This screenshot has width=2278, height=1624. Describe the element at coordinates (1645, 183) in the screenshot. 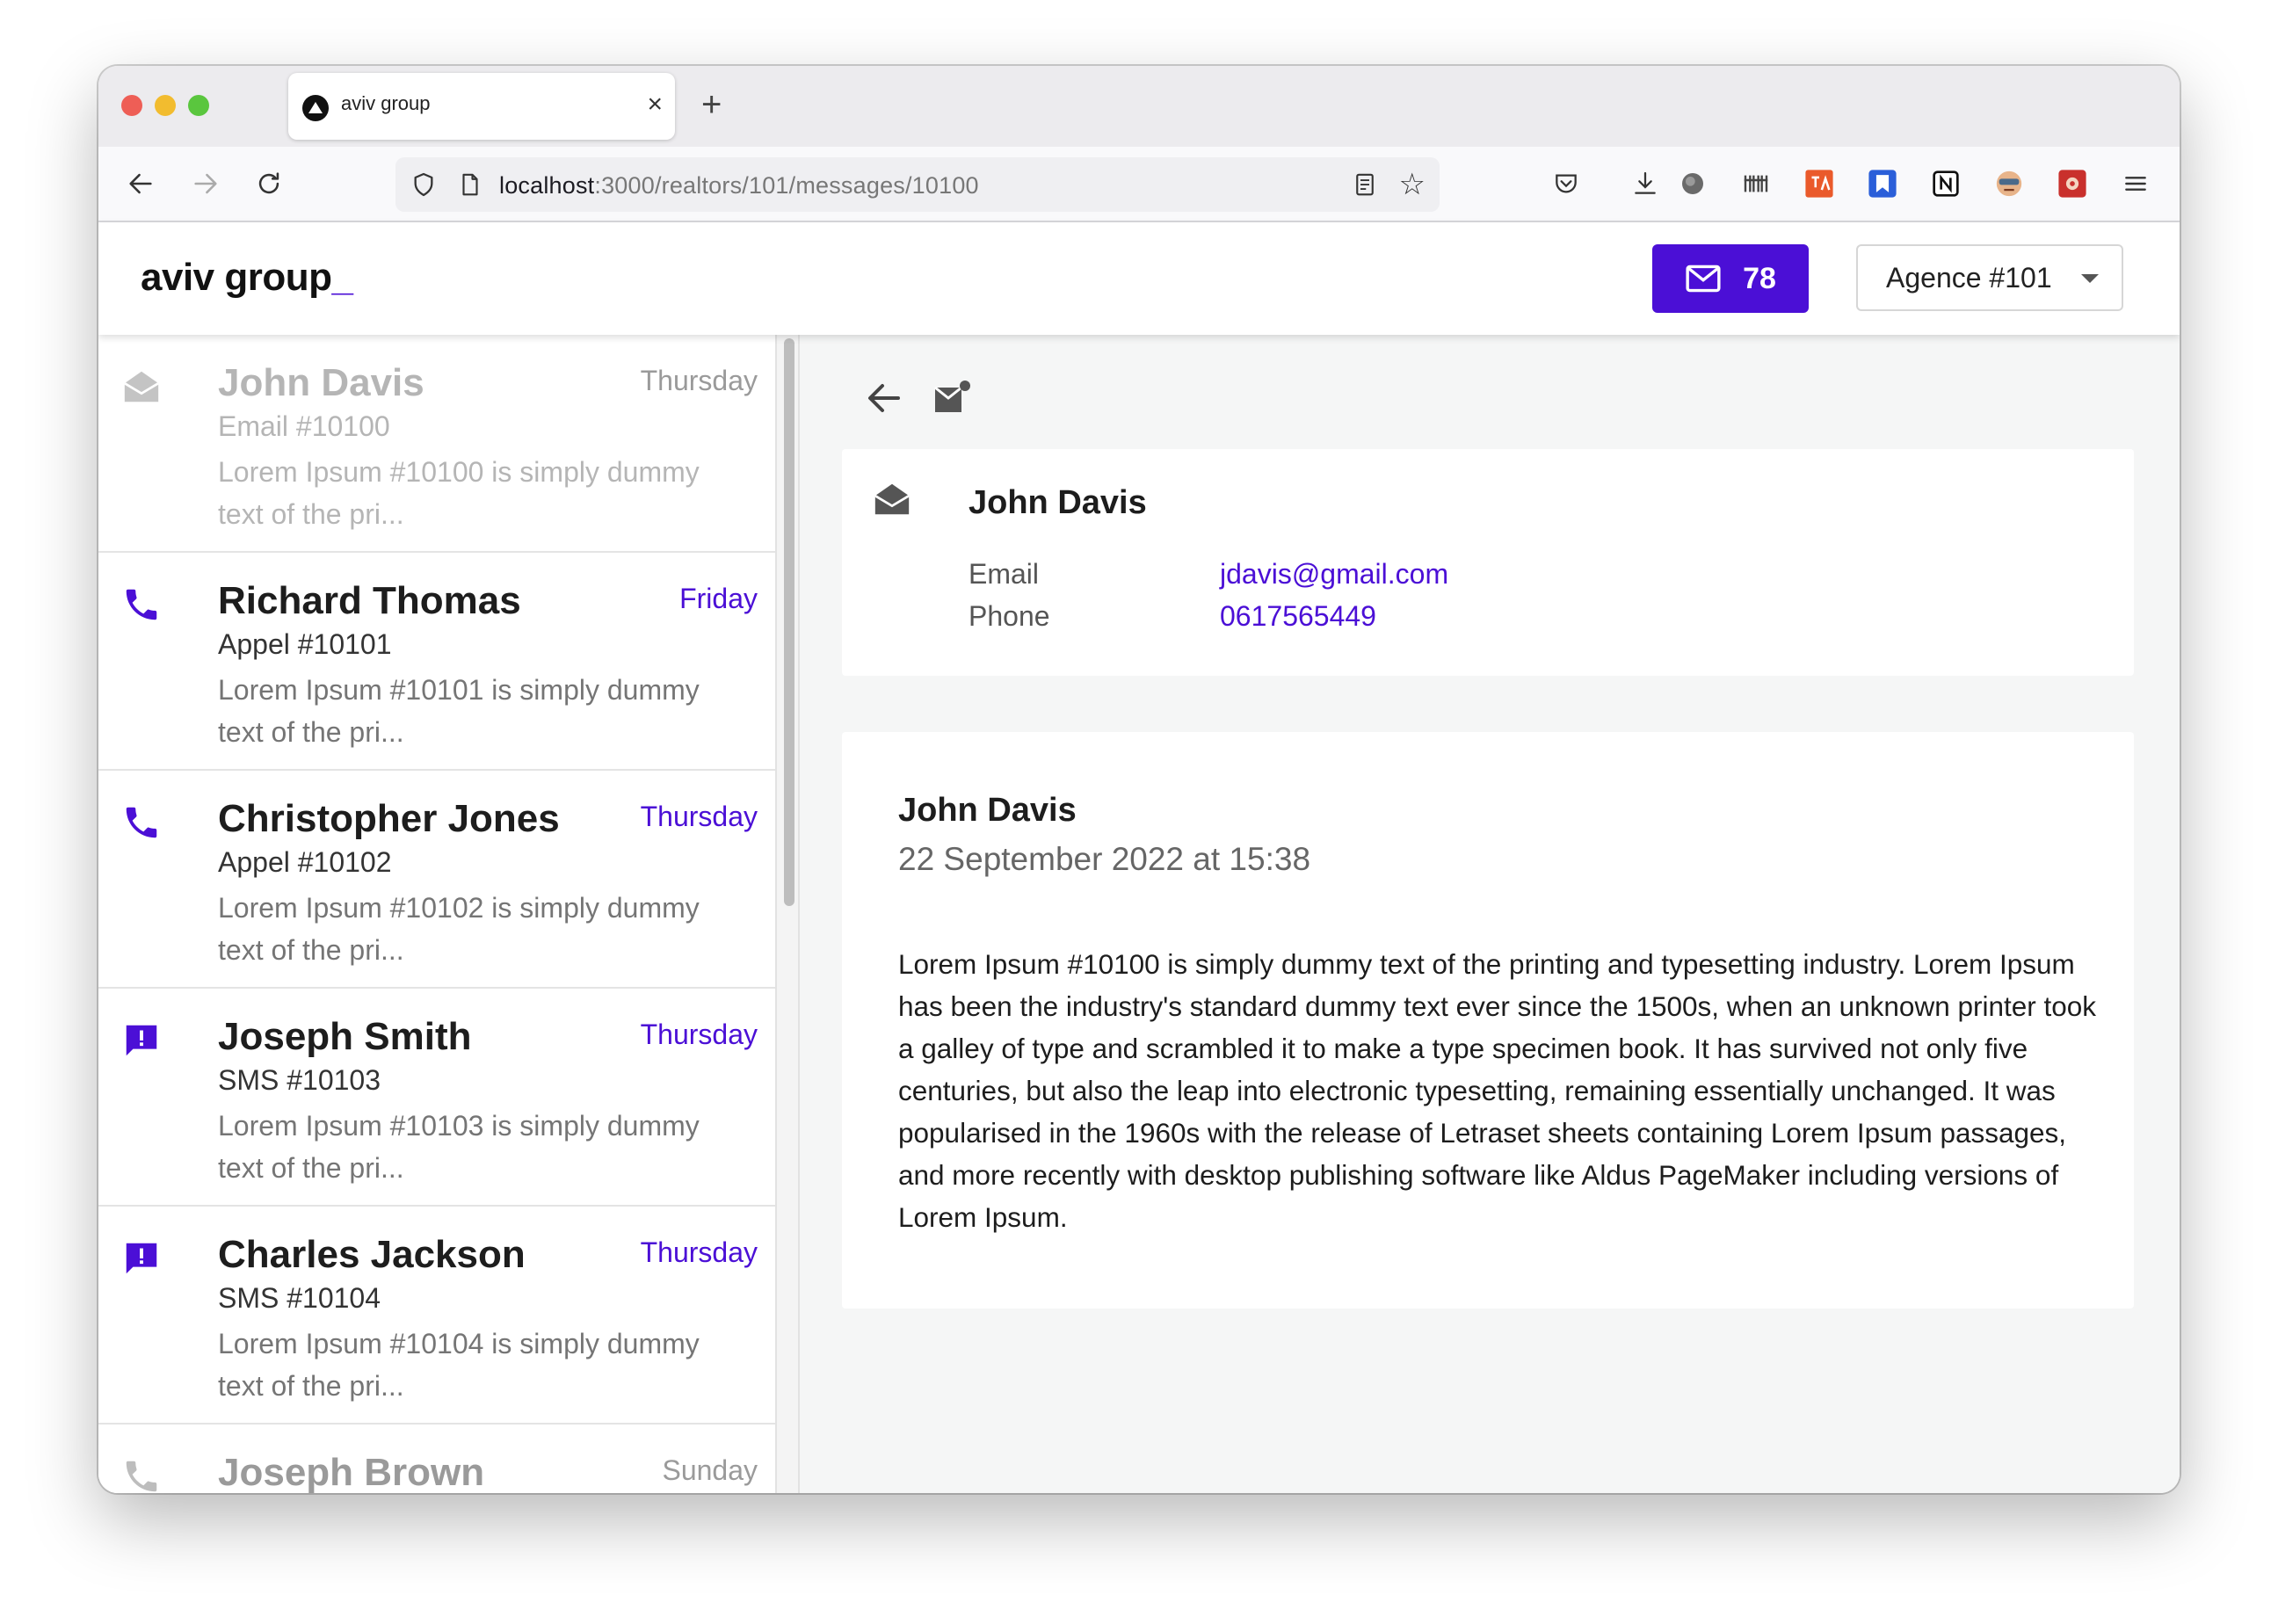

I see `downloads-icon` at that location.